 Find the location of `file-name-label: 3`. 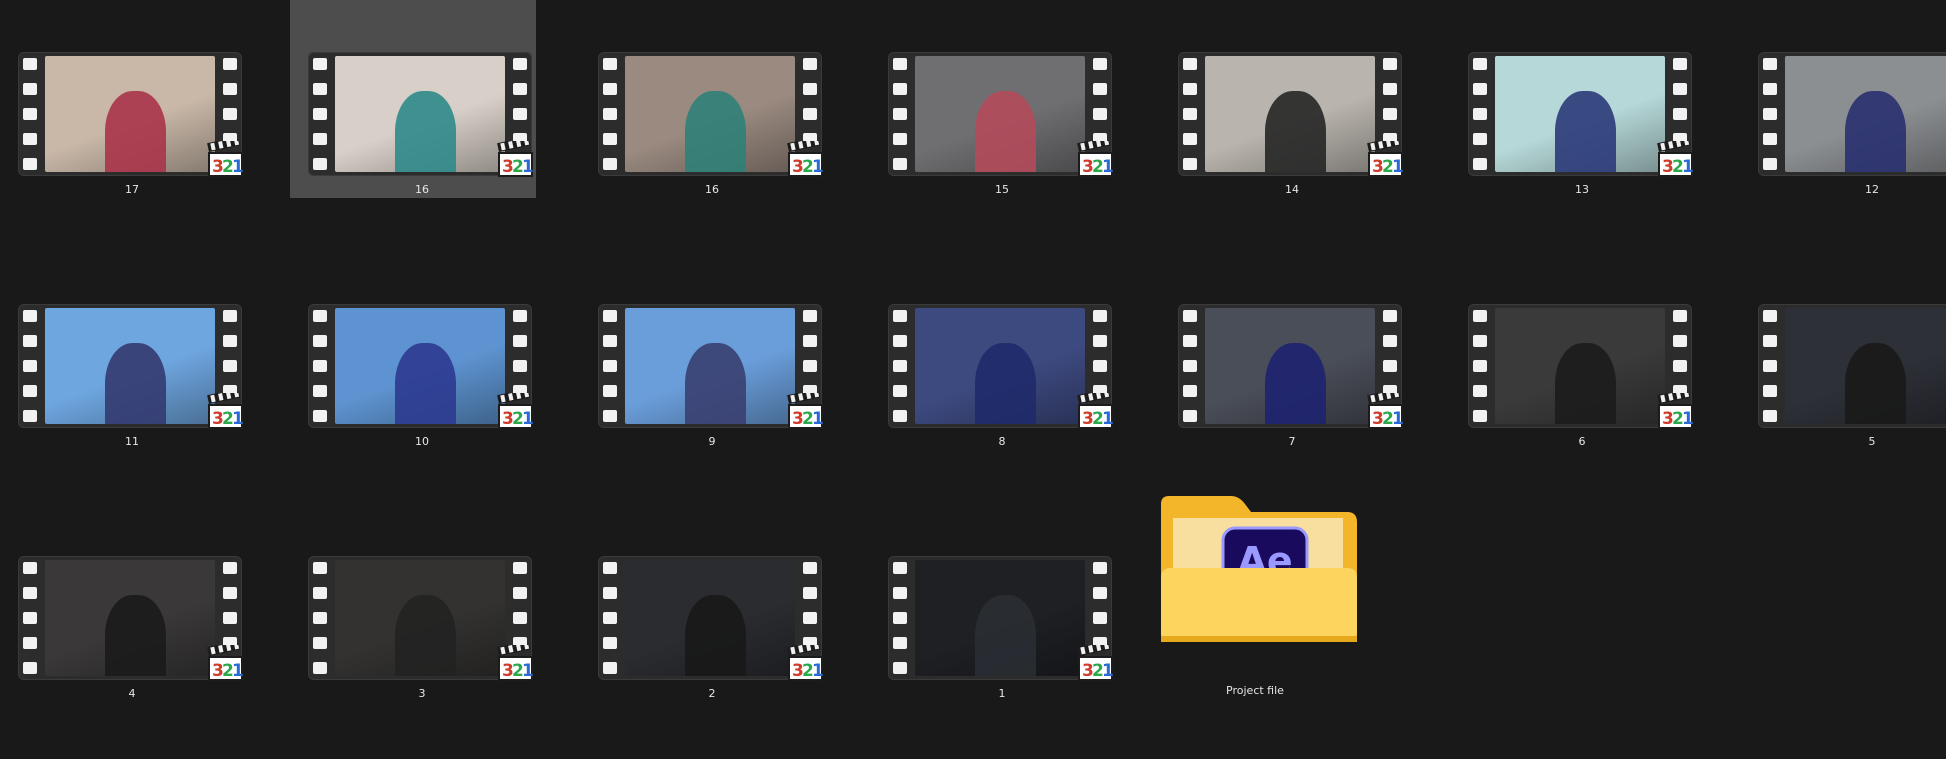

file-name-label: 3 is located at coordinates (422, 693).